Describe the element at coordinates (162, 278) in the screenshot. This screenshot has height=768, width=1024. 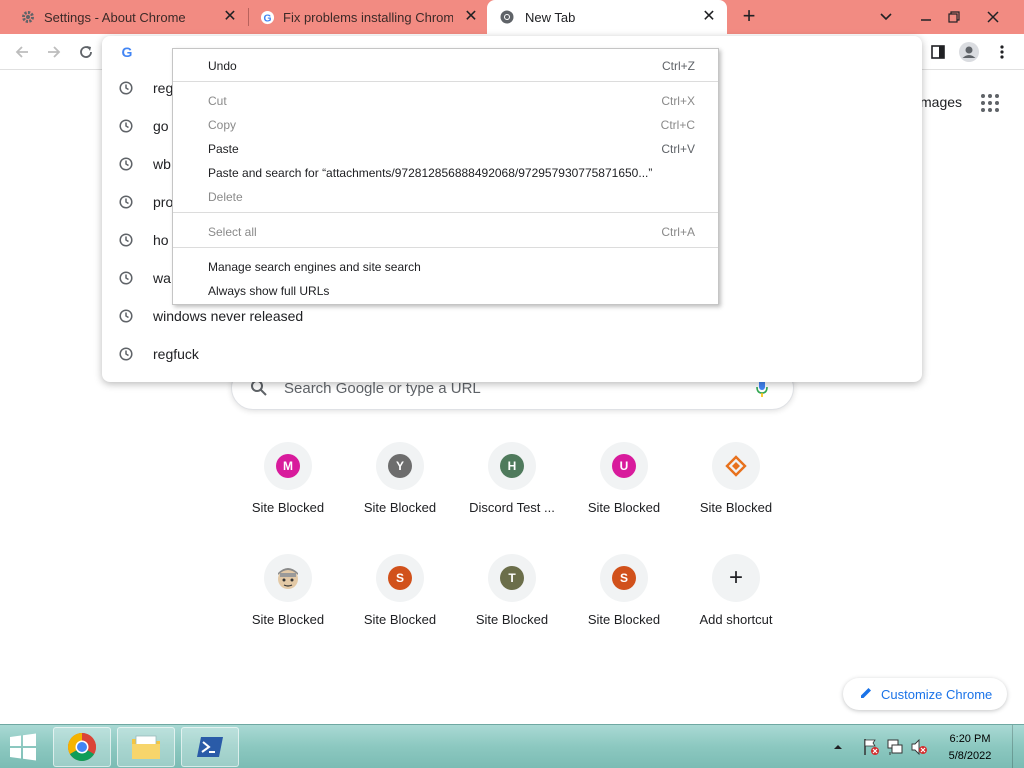
I see `suggestion-text: wa` at that location.